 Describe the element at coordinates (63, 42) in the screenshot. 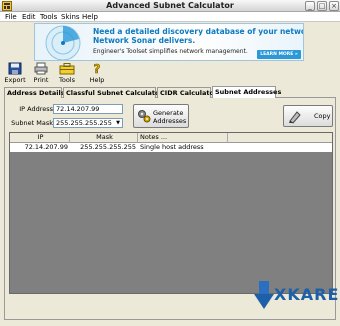

I see `sonar-graphic-icon` at that location.